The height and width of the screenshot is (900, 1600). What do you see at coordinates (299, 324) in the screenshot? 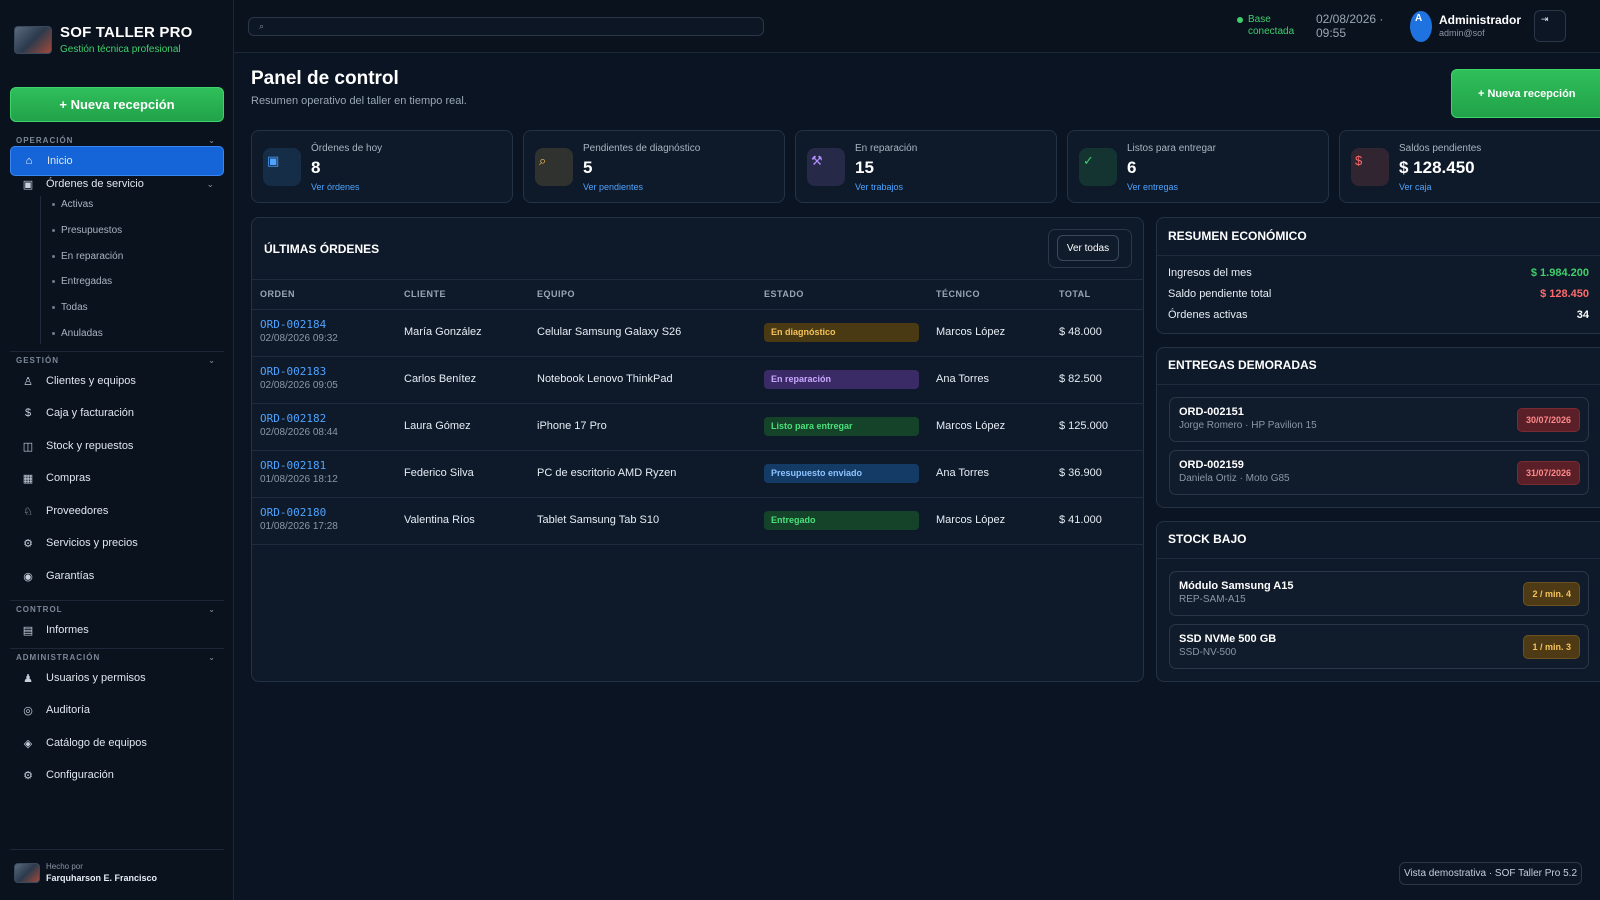
I see `order-id: ORD-002184` at bounding box center [299, 324].